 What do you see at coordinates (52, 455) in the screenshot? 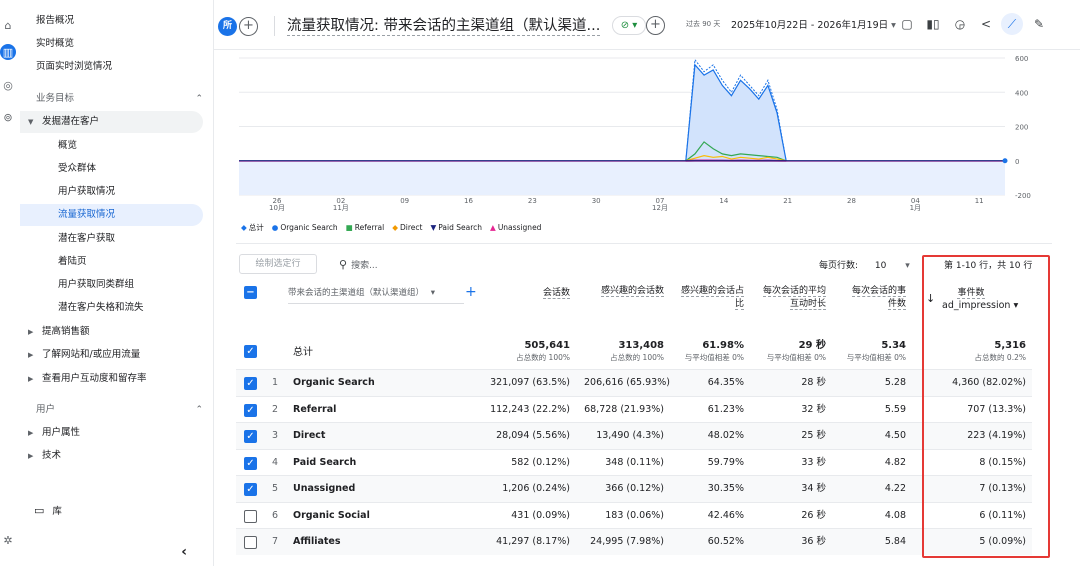
I see `nav-group-label: 技术` at bounding box center [52, 455].